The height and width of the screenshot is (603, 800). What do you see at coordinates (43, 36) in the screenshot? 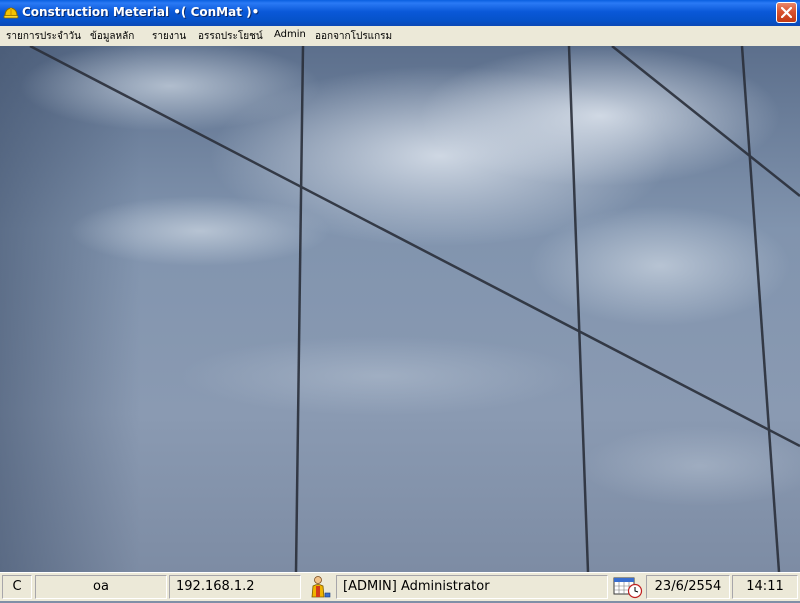
I see `menu-daily-transactions: รายการประจำวัน` at bounding box center [43, 36].